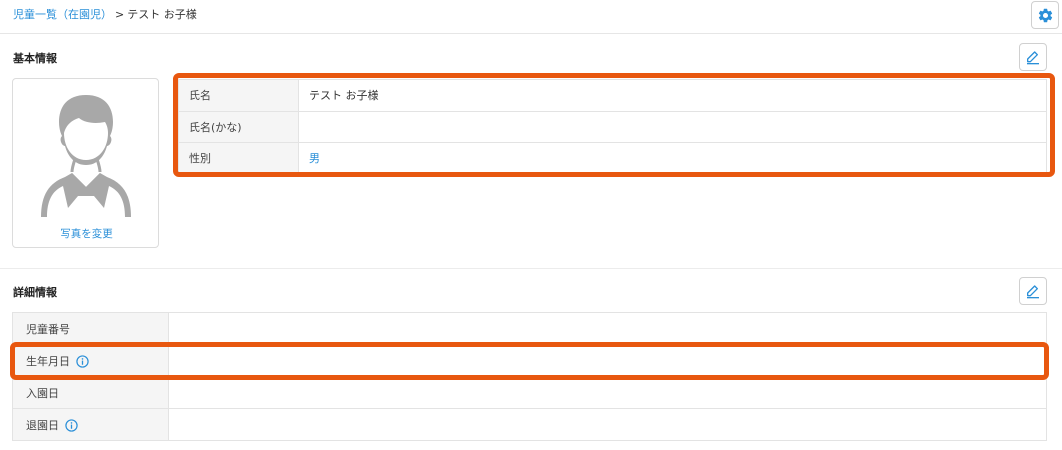 The width and height of the screenshot is (1062, 450). I want to click on child-number-value, so click(607, 328).